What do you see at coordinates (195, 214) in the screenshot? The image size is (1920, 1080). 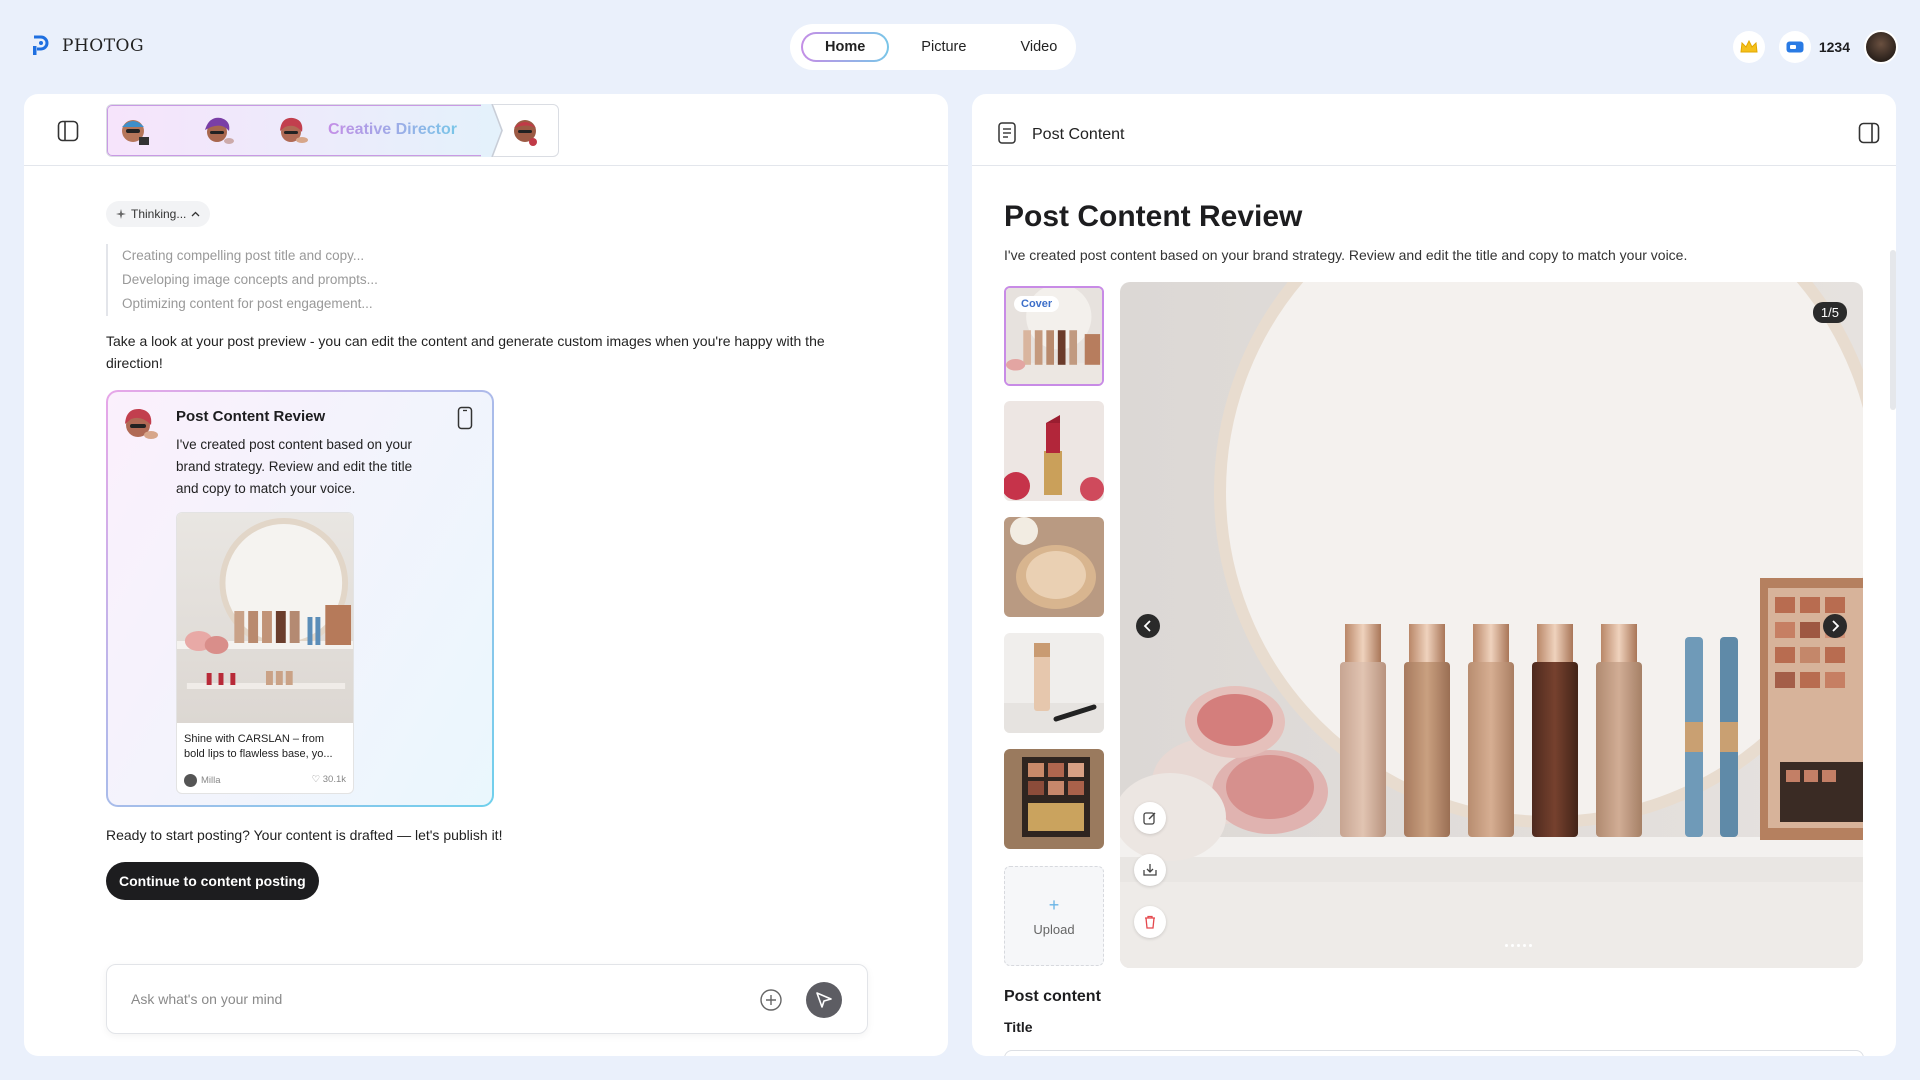 I see `chevron-up-icon` at bounding box center [195, 214].